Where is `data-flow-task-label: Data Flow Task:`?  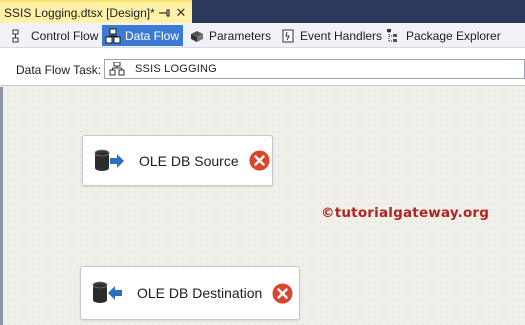 data-flow-task-label: Data Flow Task: is located at coordinates (59, 70).